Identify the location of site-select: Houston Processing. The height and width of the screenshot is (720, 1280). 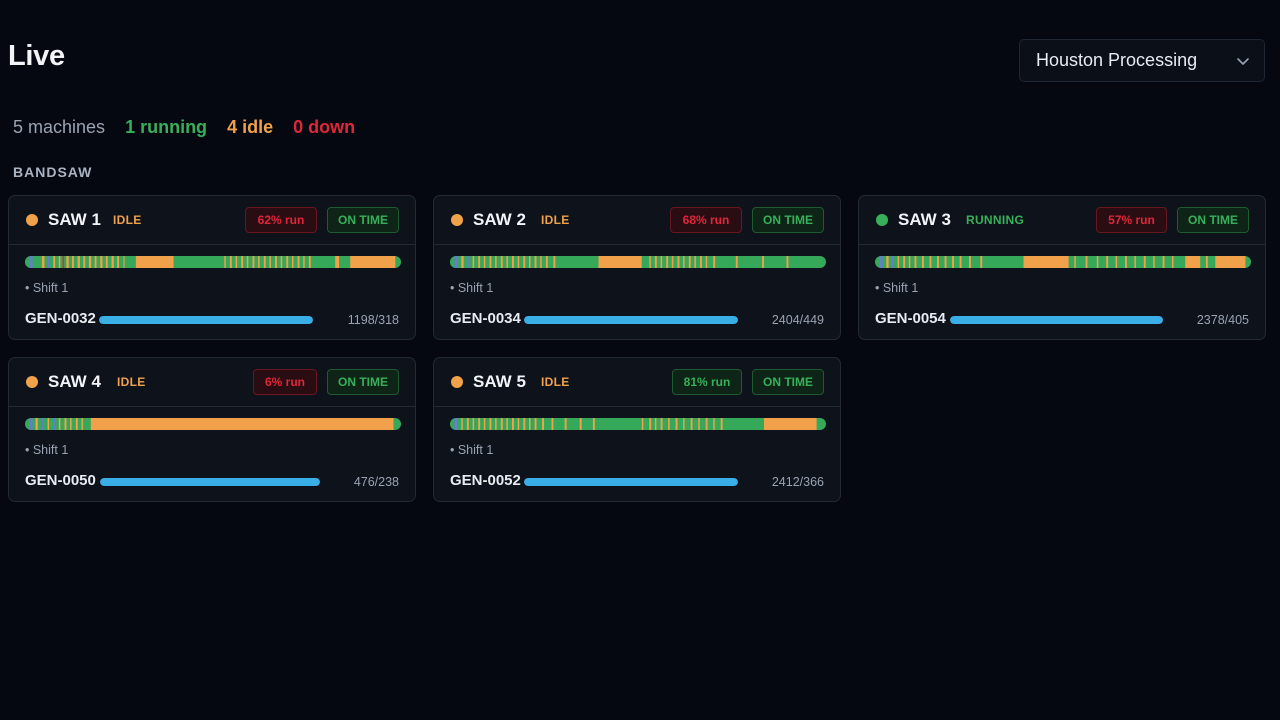
(1142, 60).